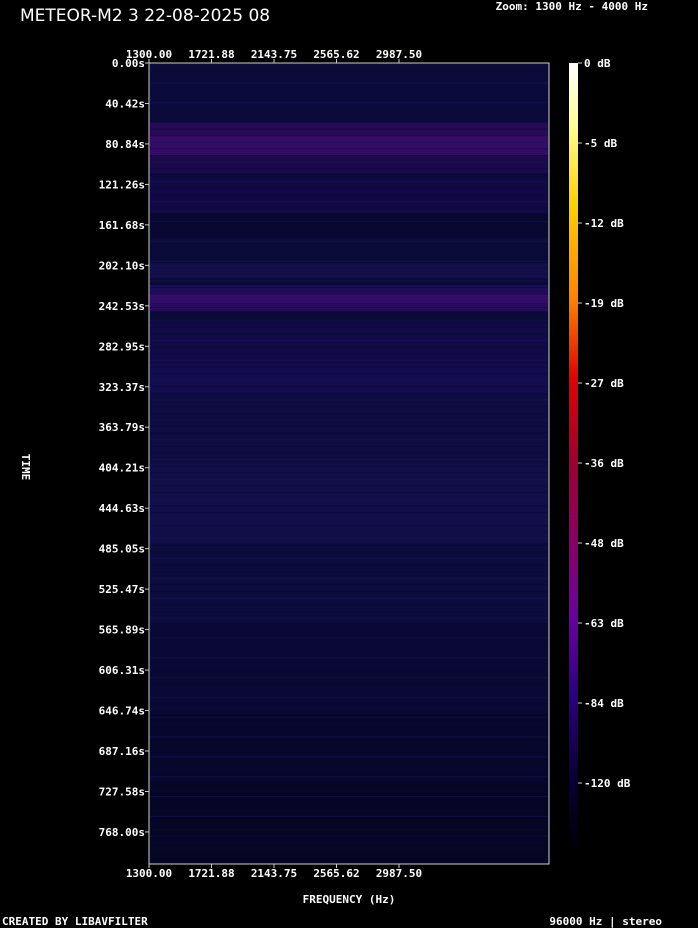 The height and width of the screenshot is (928, 698). What do you see at coordinates (605, 921) in the screenshot?
I see `footer-sample-info: 96000 Hz | stereo` at bounding box center [605, 921].